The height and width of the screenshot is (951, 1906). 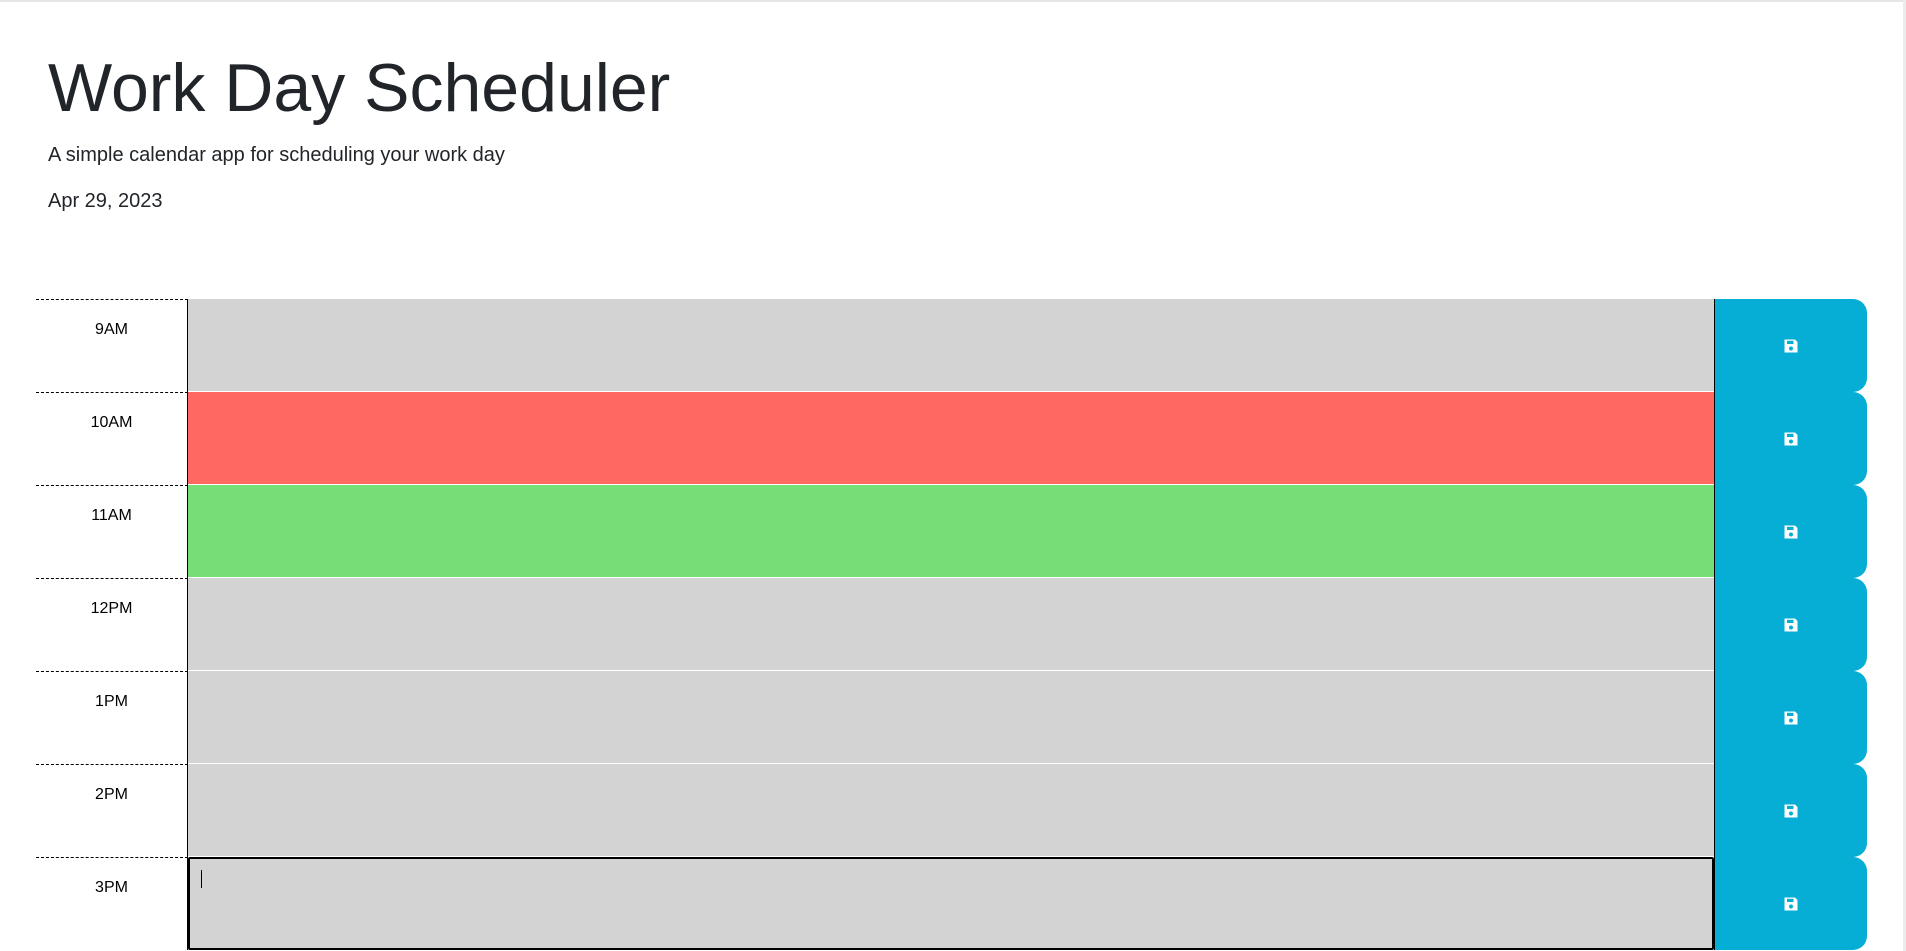 What do you see at coordinates (359, 88) in the screenshot?
I see `page-title: Work Day Scheduler` at bounding box center [359, 88].